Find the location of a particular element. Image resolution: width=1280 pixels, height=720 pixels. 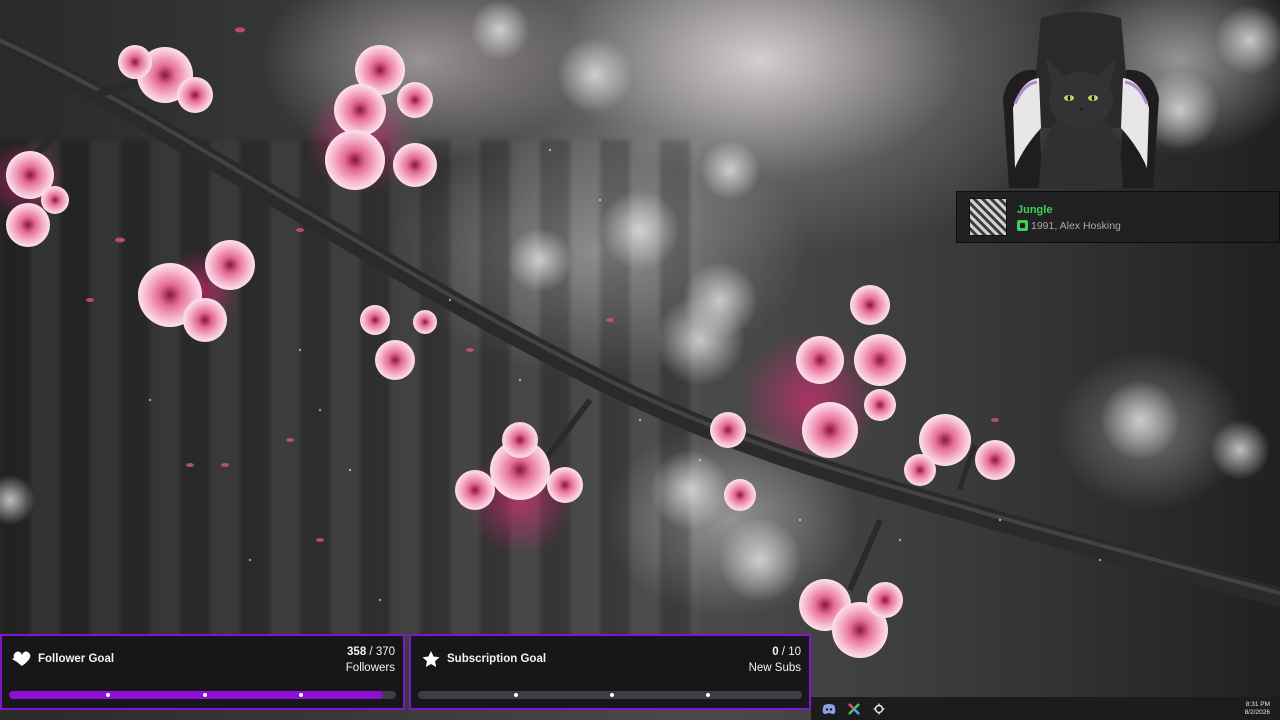

subscription-target: 10 is located at coordinates (794, 652).